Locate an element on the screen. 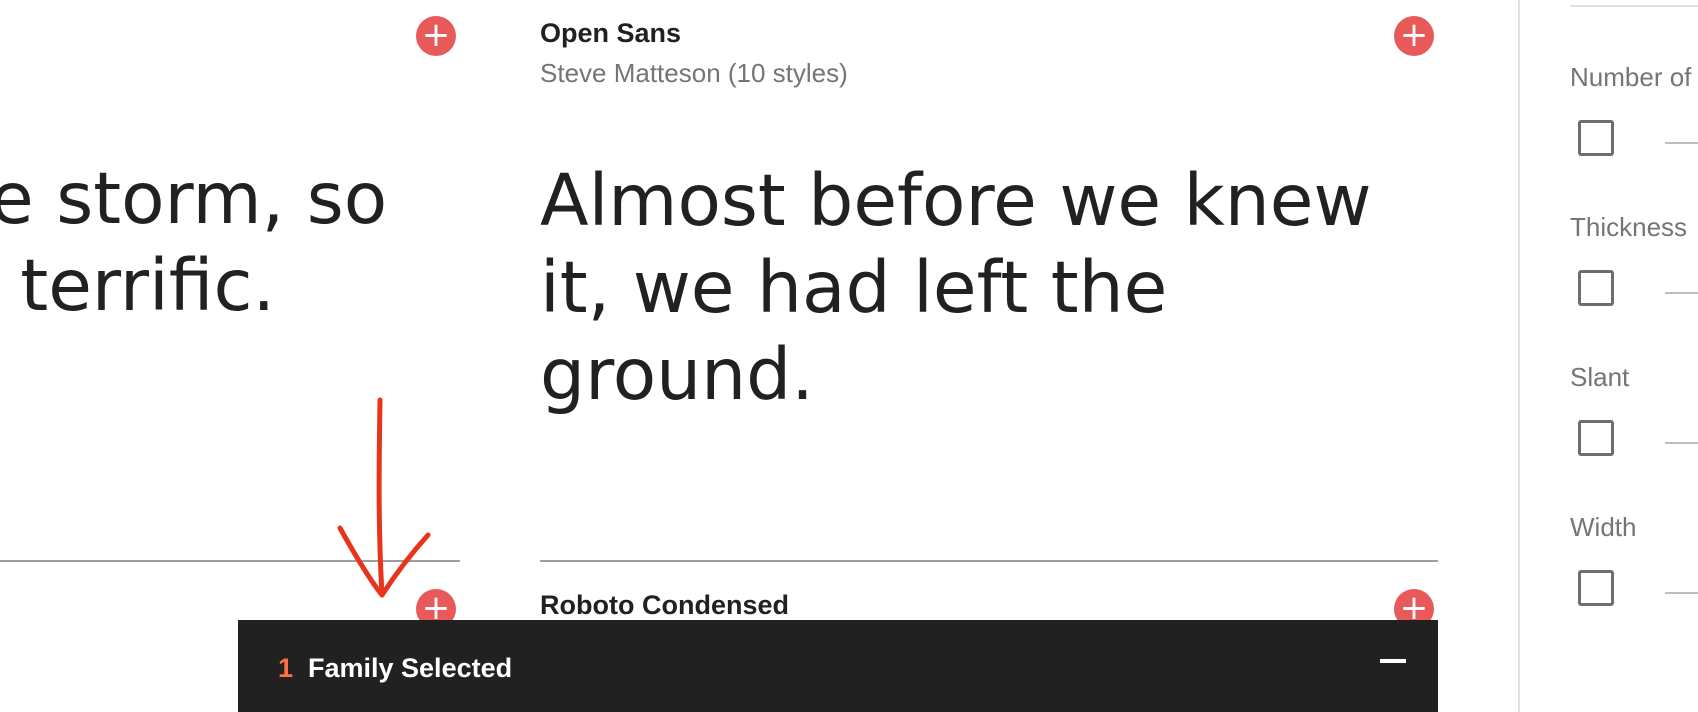  filter-slider-number-of-styles is located at coordinates (1681, 143).